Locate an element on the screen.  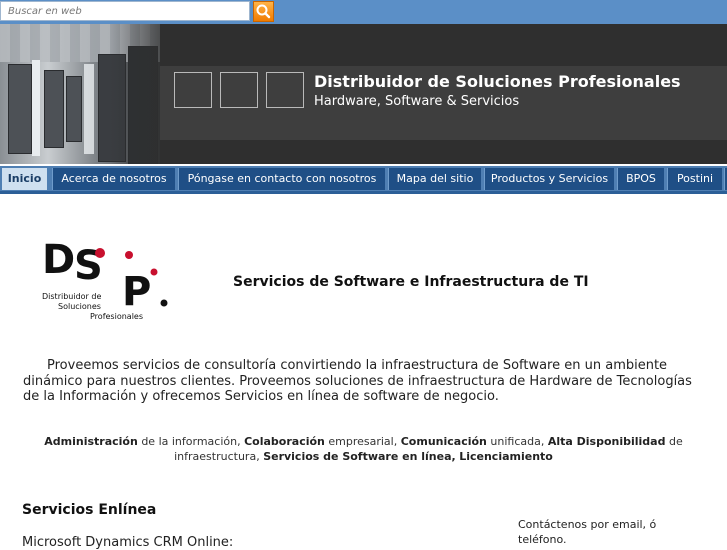
nav-underline is located at coordinates (363, 192).